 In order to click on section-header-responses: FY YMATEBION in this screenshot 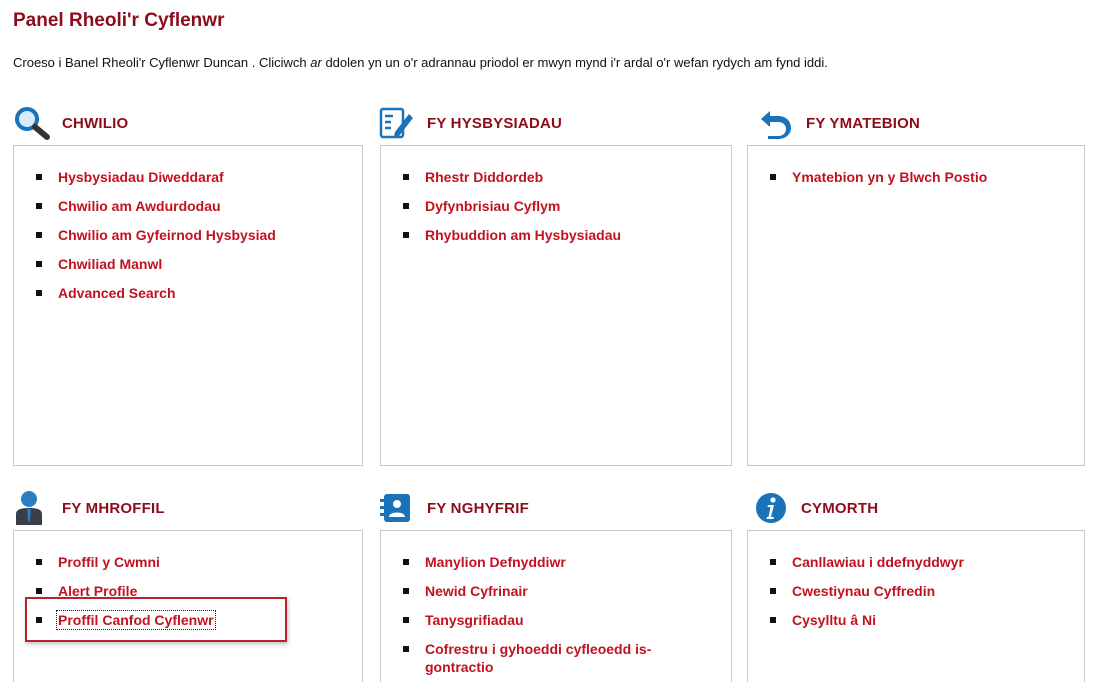, I will do `click(839, 123)`.